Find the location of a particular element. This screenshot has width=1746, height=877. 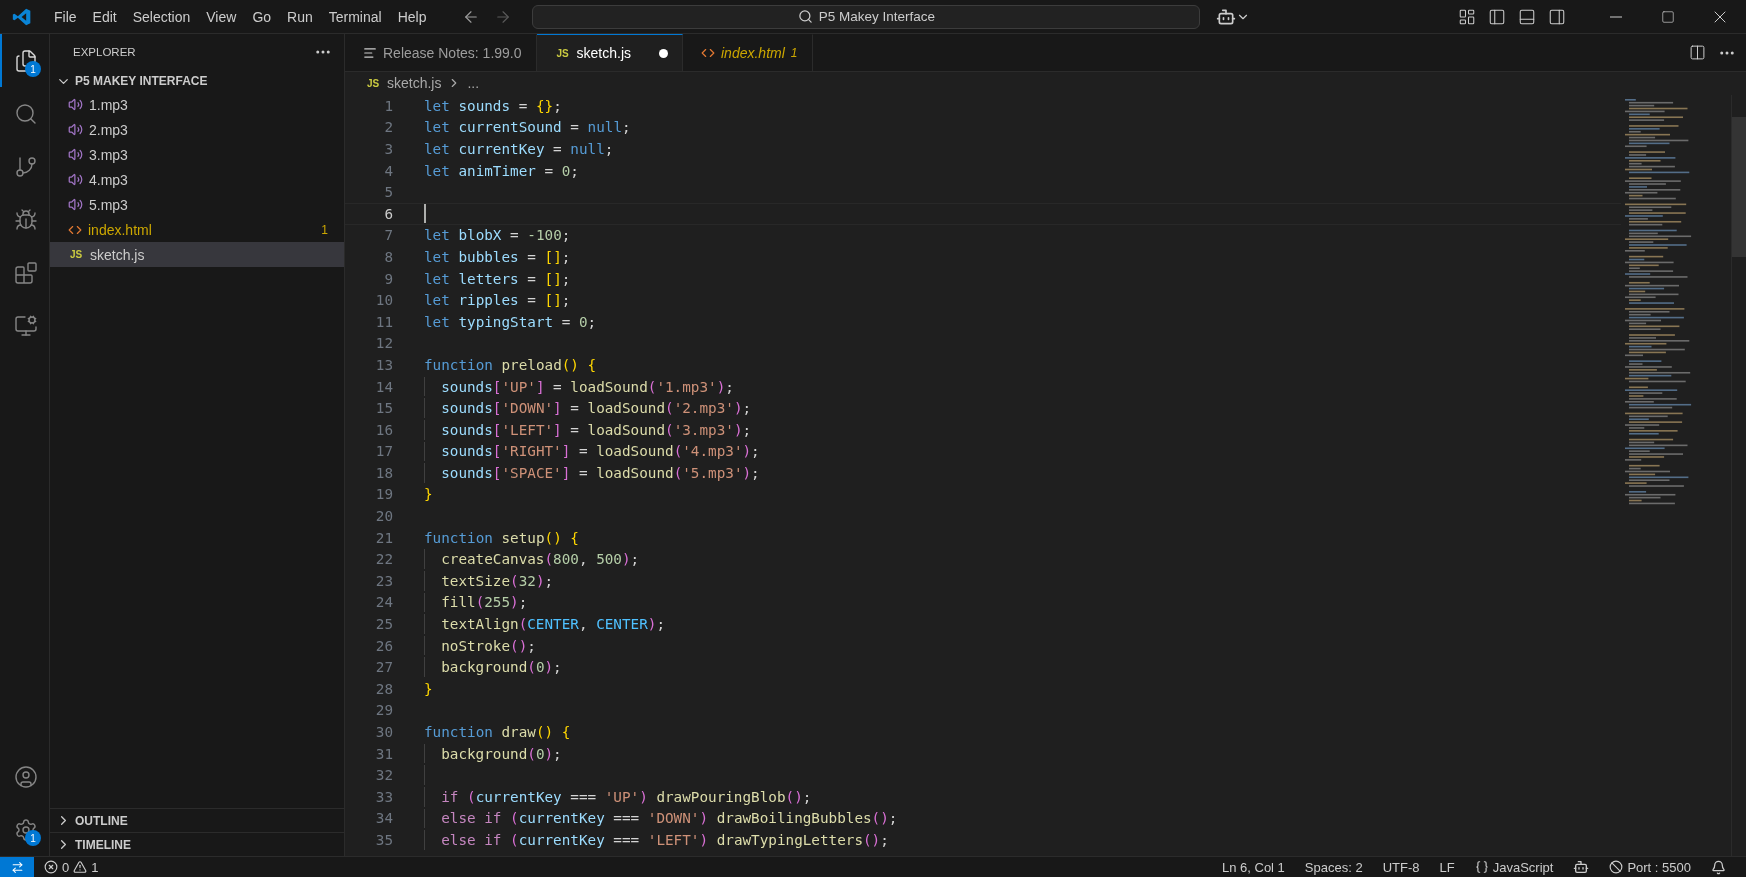

line-number: 34 is located at coordinates (383, 818).